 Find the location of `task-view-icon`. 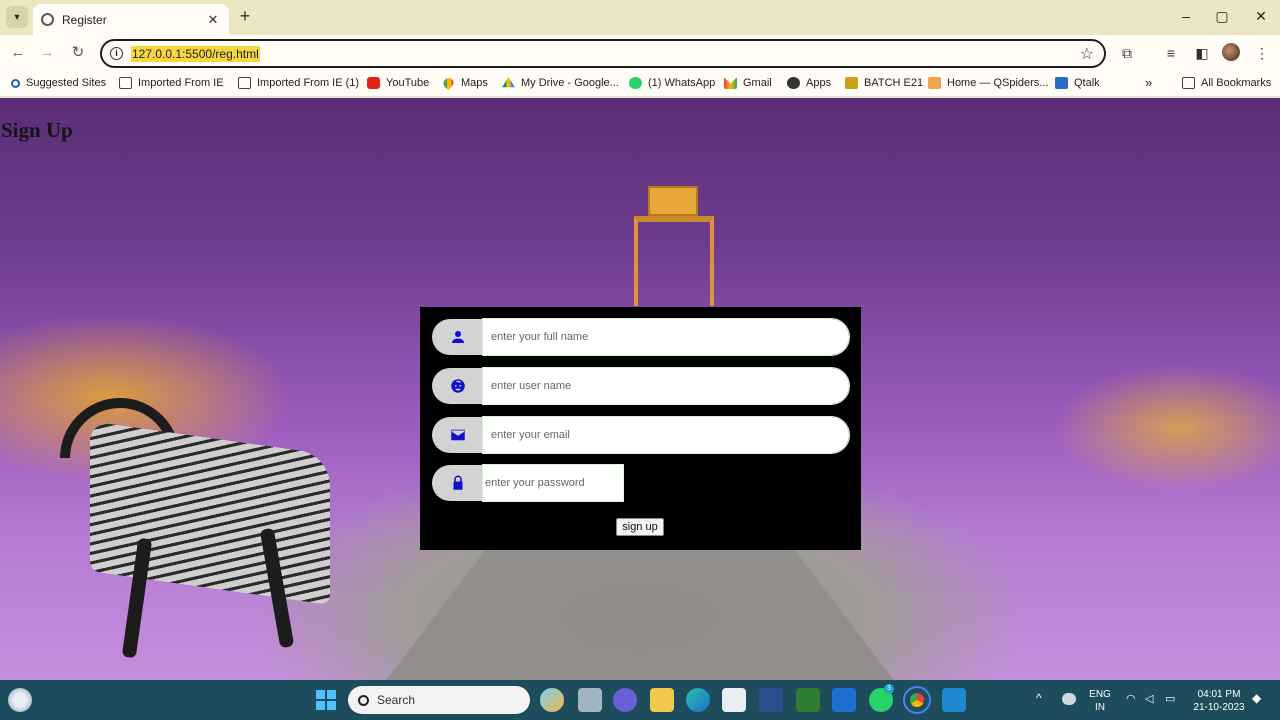

task-view-icon is located at coordinates (590, 700).